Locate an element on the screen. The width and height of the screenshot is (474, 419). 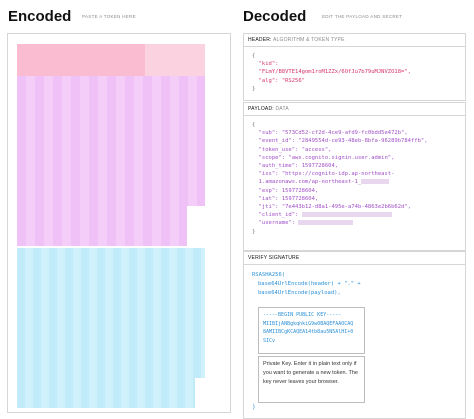
payload-key: "scope": is located at coordinates (272, 157).